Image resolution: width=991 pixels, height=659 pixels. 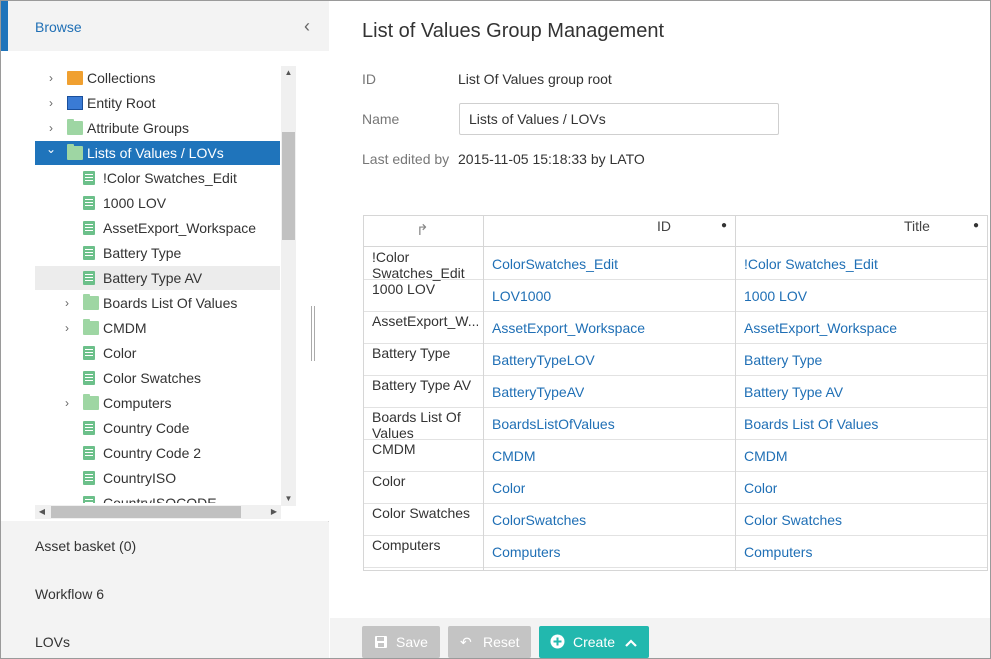 I want to click on table-row: Color Color Color, so click(x=675, y=488).